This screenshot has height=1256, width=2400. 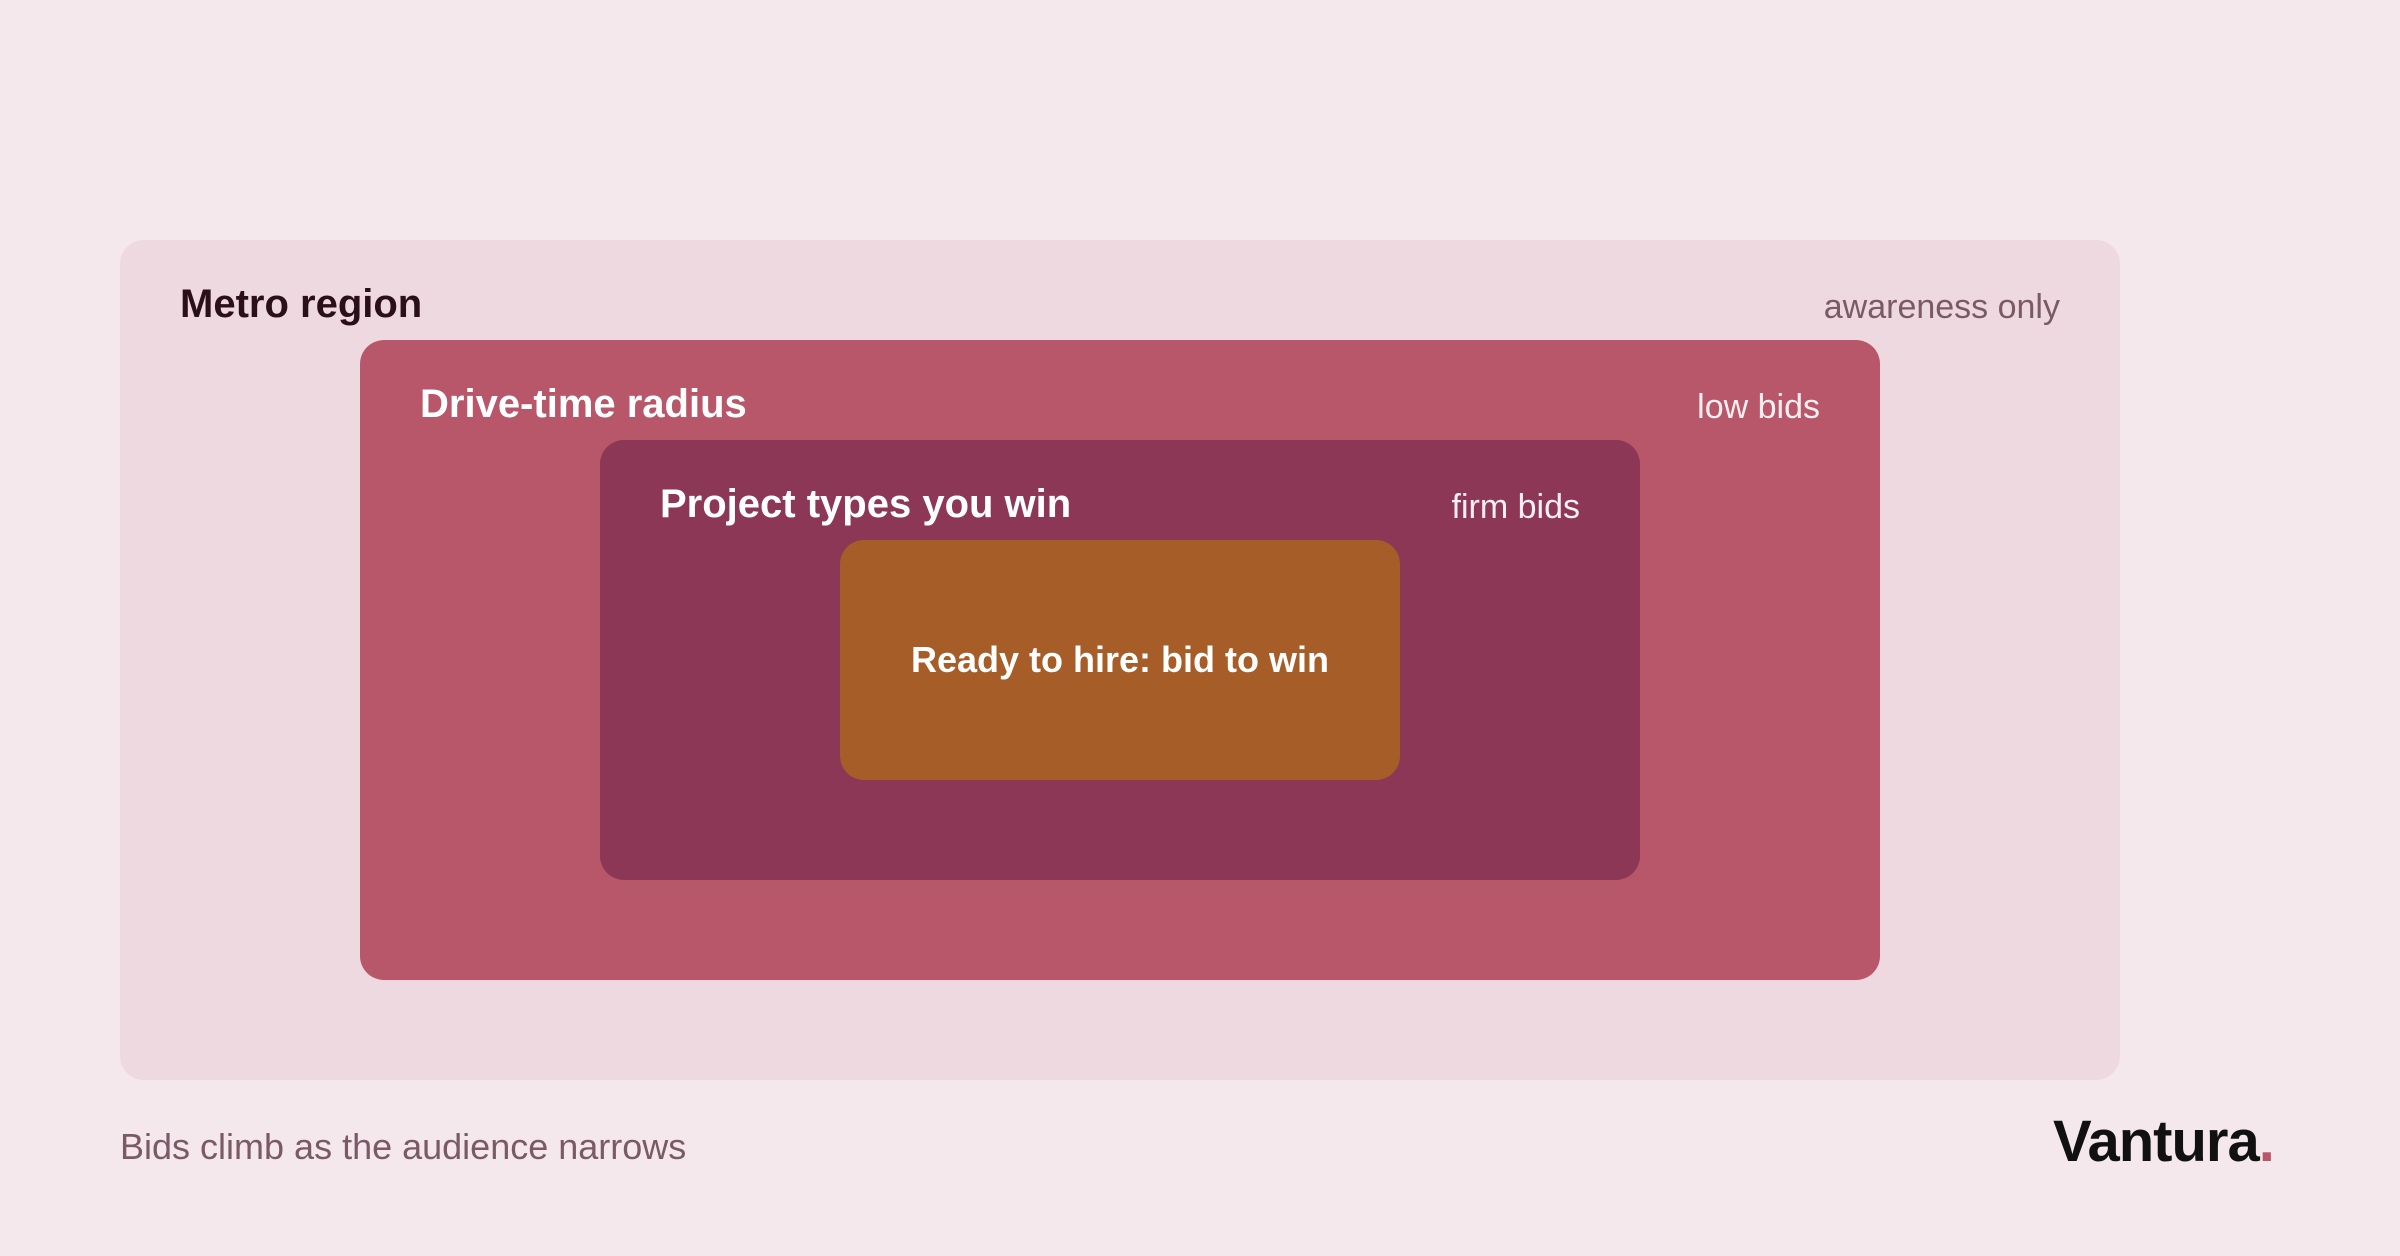 I want to click on brand-logo: Vantura., so click(x=2164, y=1141).